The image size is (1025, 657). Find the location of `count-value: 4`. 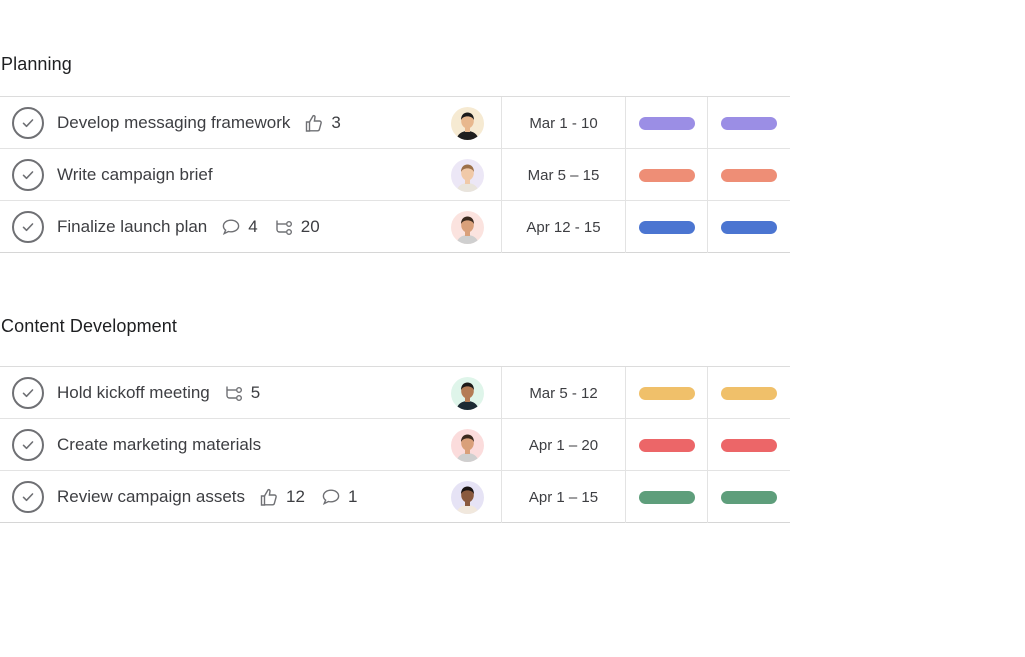

count-value: 4 is located at coordinates (253, 226).